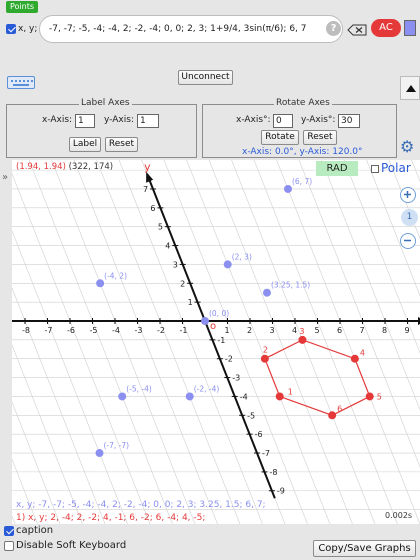  What do you see at coordinates (184, 330) in the screenshot?
I see `x-tick-label: -1` at bounding box center [184, 330].